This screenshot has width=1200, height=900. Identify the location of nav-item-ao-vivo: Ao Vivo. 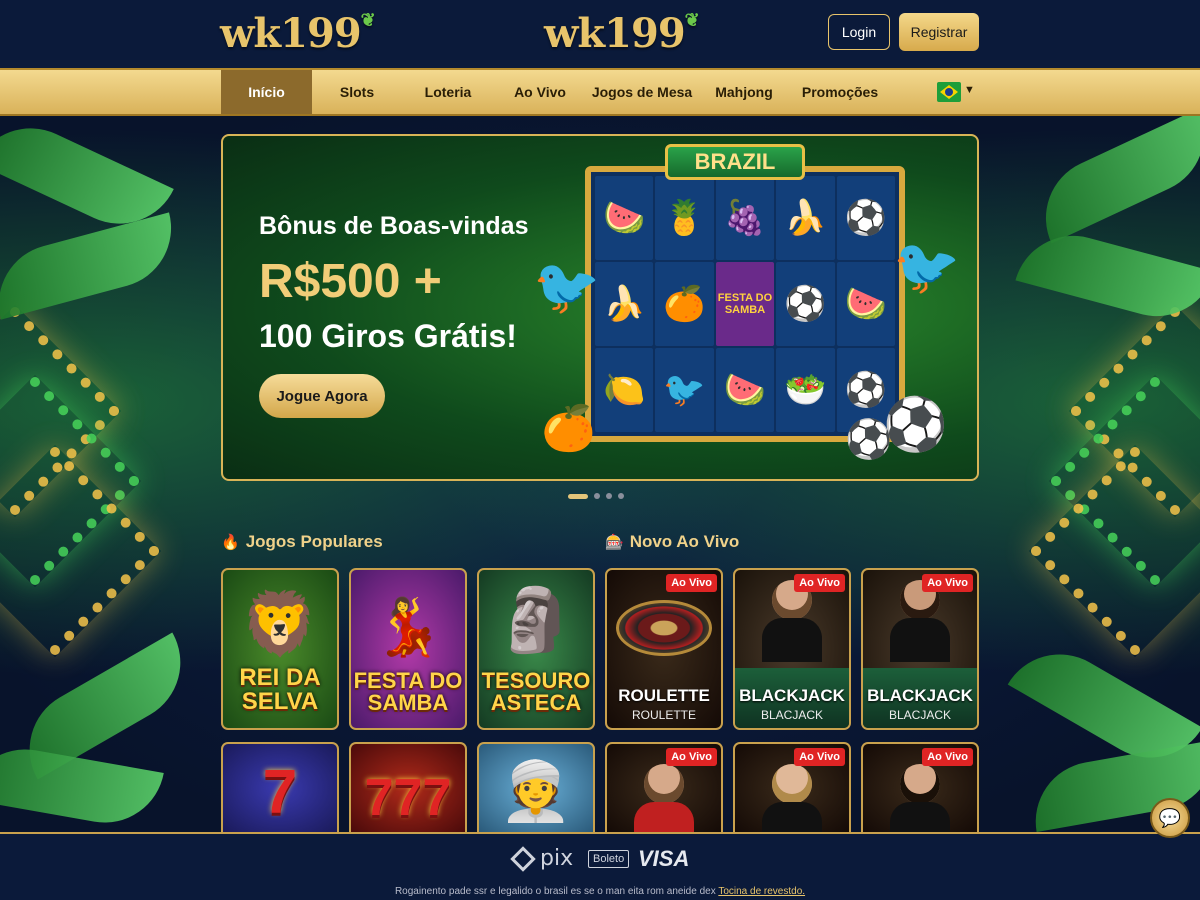
(540, 92).